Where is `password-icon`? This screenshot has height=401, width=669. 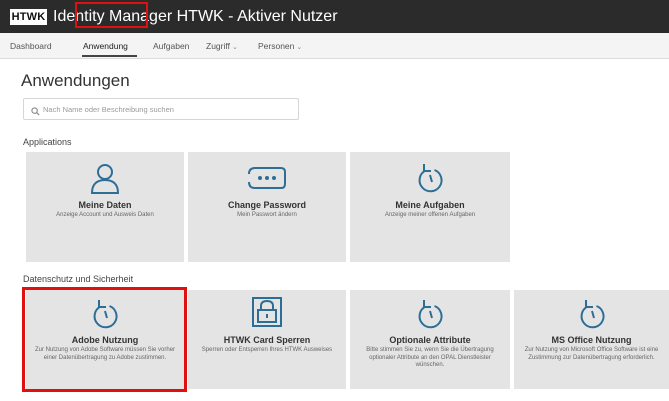
password-icon is located at coordinates (267, 180).